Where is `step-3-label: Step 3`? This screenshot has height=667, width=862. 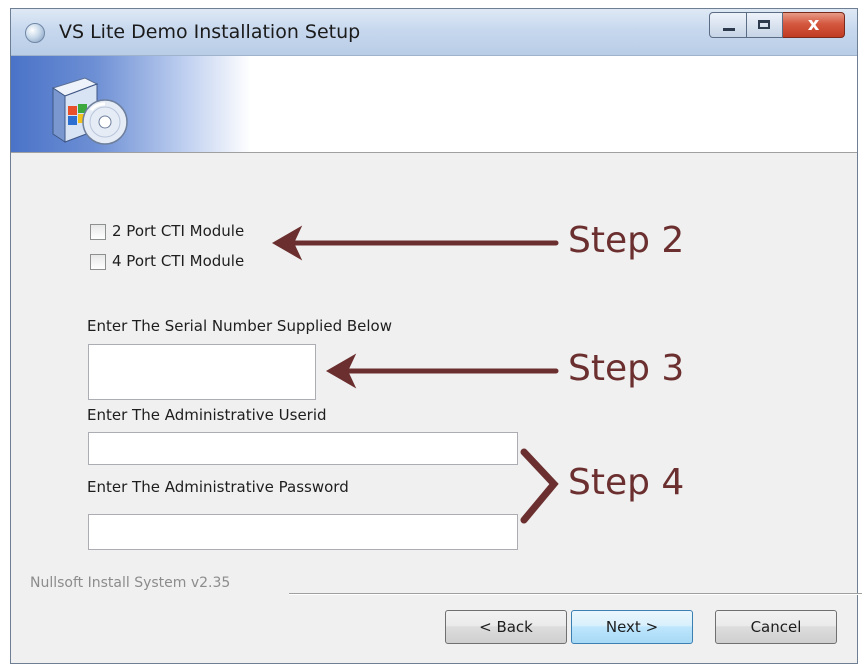 step-3-label: Step 3 is located at coordinates (626, 368).